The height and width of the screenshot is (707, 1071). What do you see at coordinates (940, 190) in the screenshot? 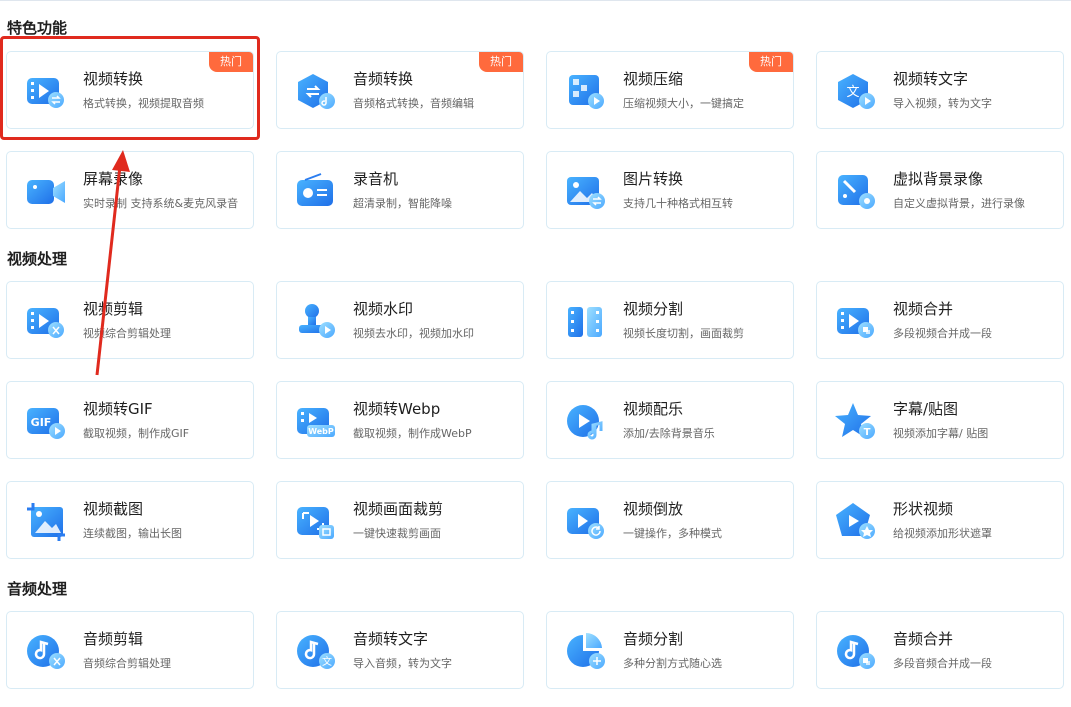
I see `card-virtual-background: 虚拟背景录像 自定义虚拟背景，进行录像` at bounding box center [940, 190].